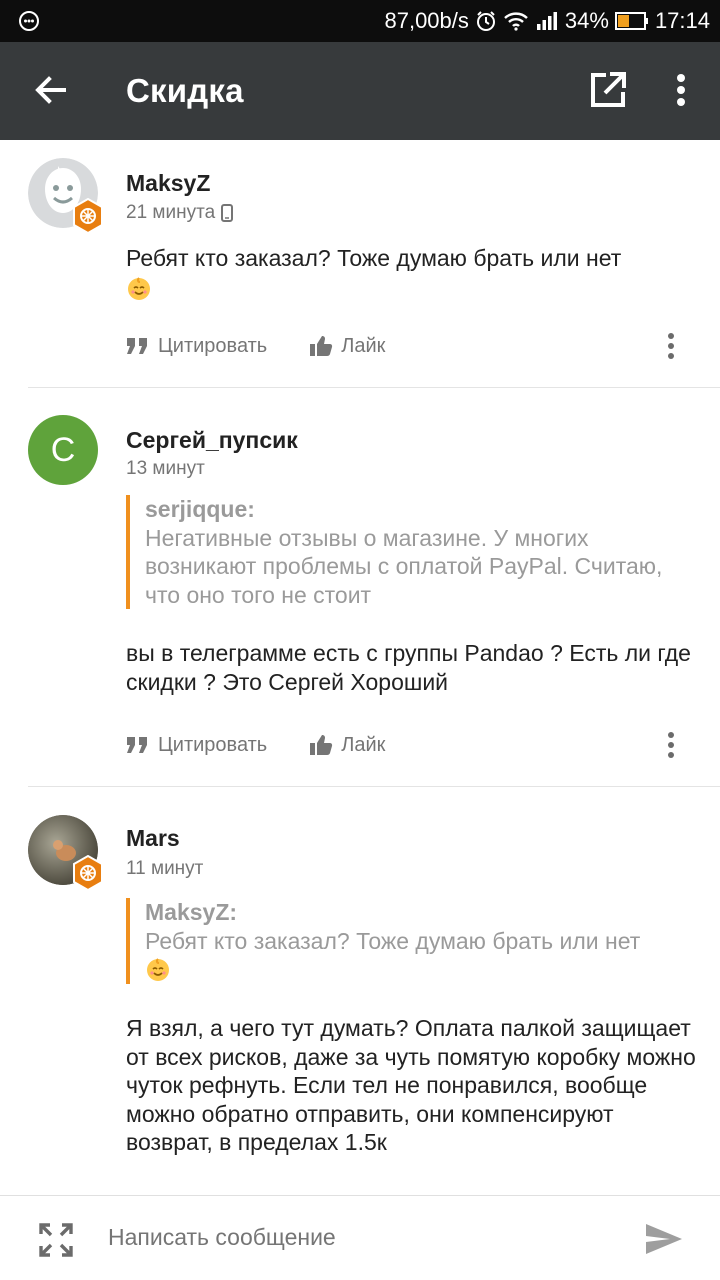  I want to click on wifi-icon, so click(516, 21).